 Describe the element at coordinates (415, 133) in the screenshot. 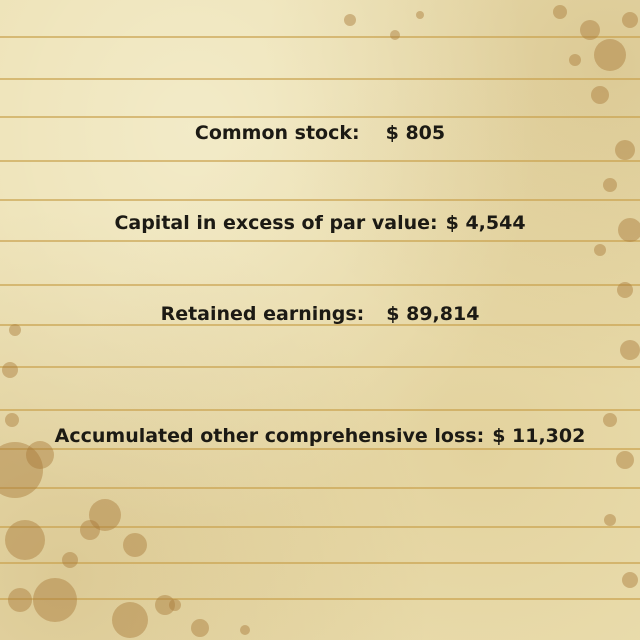

I see `common-stock-value: $ 805` at that location.